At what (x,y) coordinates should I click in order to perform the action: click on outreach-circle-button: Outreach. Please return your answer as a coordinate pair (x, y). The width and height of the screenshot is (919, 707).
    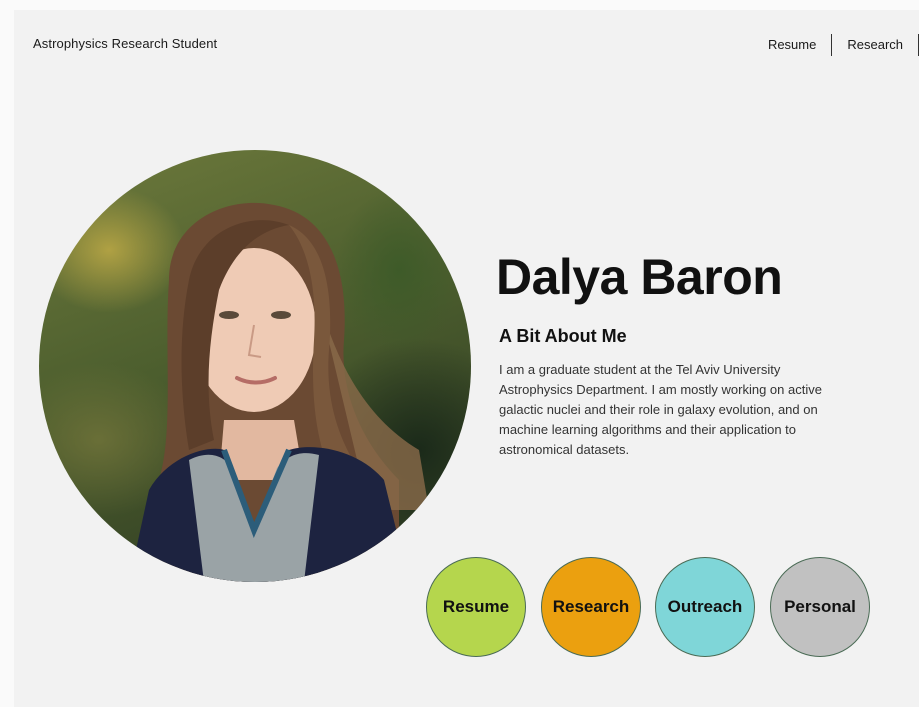
    Looking at the image, I should click on (705, 607).